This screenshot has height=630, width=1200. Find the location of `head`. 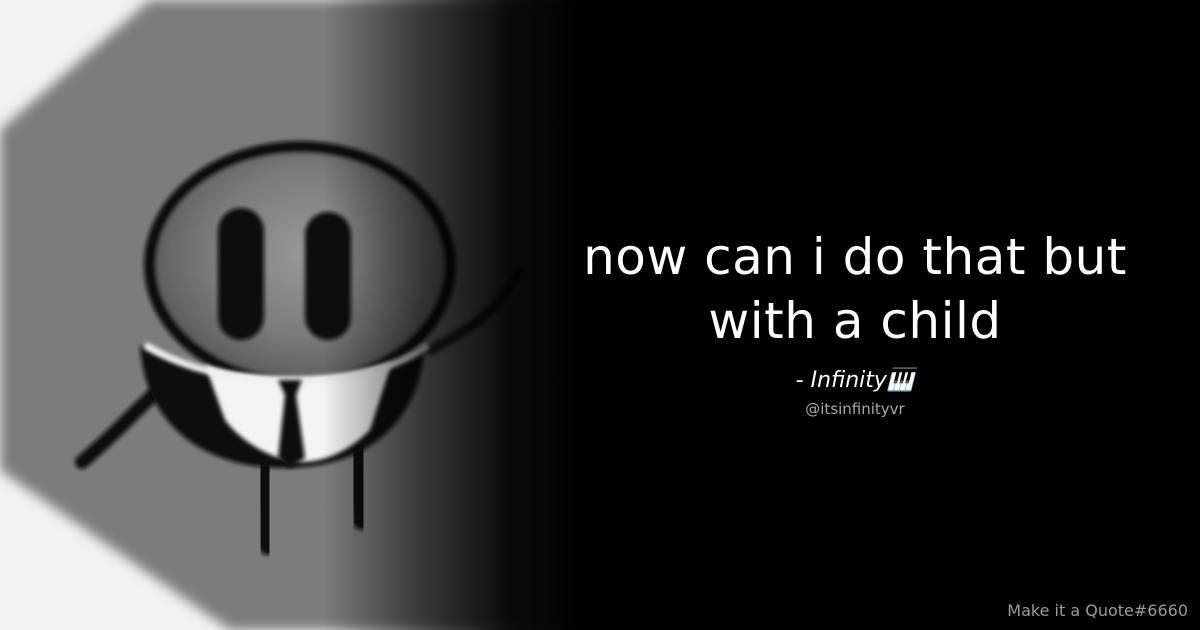

head is located at coordinates (300, 265).